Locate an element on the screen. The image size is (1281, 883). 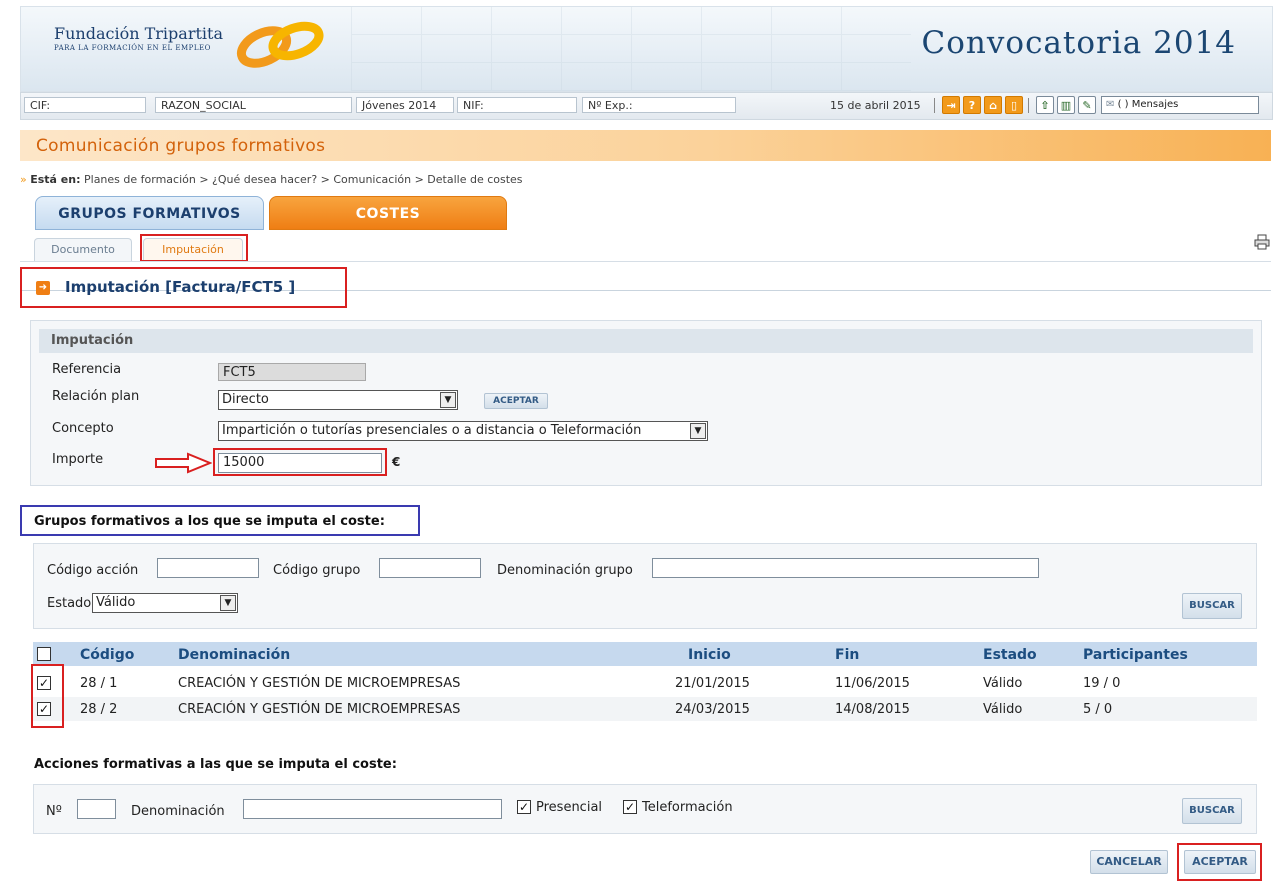
buscar-grupos-button: BUSCAR is located at coordinates (1212, 606).